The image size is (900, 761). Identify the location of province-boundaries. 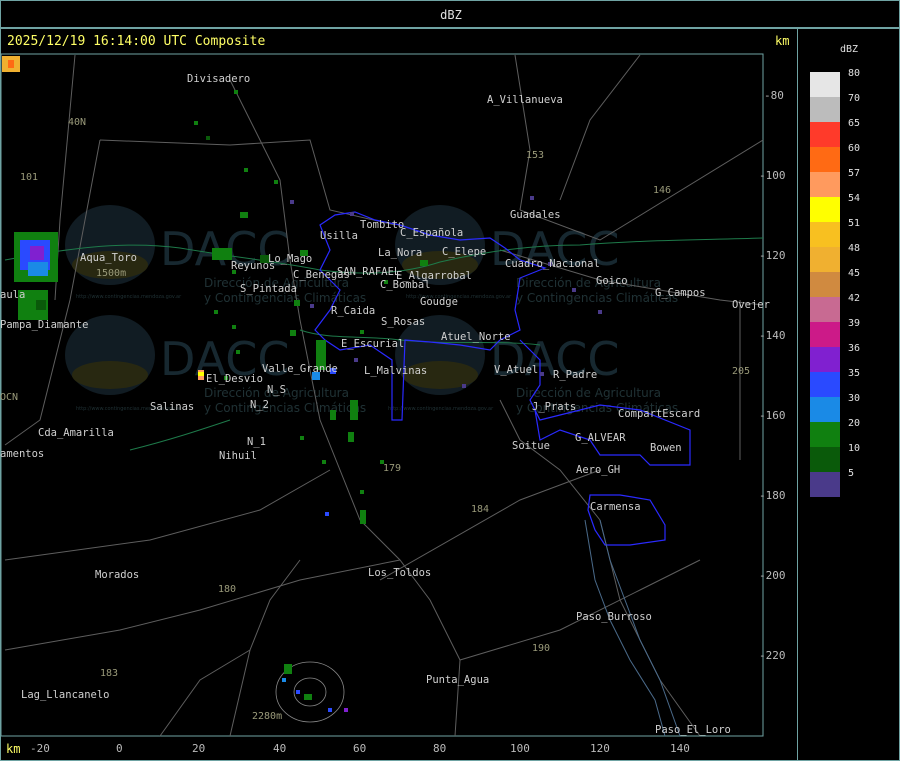
(632, 628).